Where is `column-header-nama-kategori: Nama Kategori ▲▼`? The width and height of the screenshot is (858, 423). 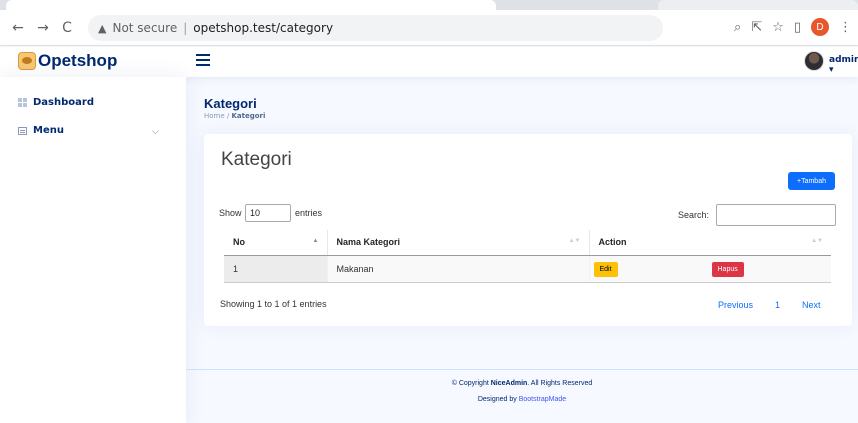
column-header-nama-kategori: Nama Kategori ▲▼ is located at coordinates (457, 243).